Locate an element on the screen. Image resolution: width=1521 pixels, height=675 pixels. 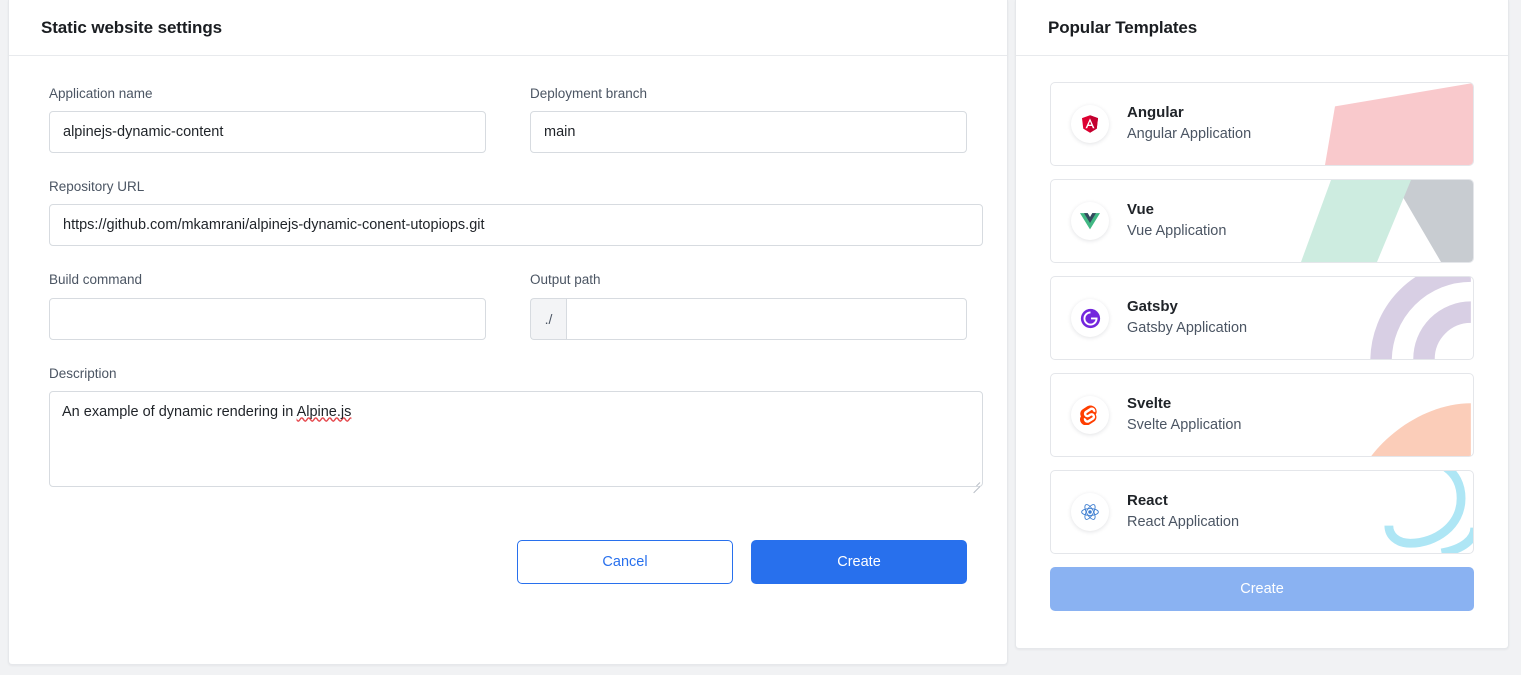
templates-panel-header: Popular Templates is located at coordinates (1262, 28).